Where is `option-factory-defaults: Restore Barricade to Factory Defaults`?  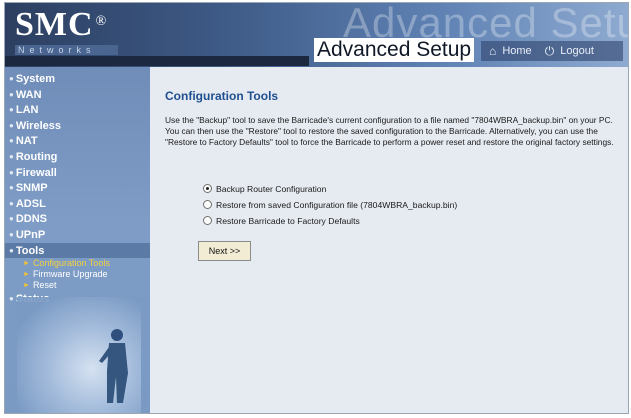 option-factory-defaults: Restore Barricade to Factory Defaults is located at coordinates (330, 221).